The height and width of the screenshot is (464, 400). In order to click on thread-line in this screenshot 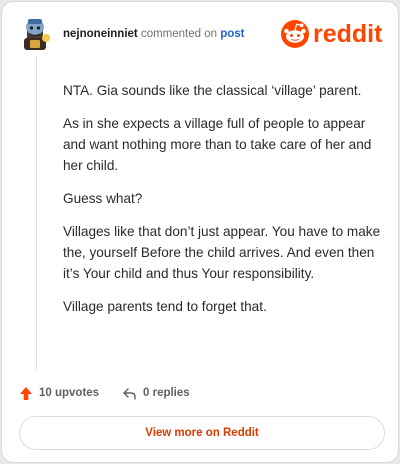, I will do `click(36, 213)`.